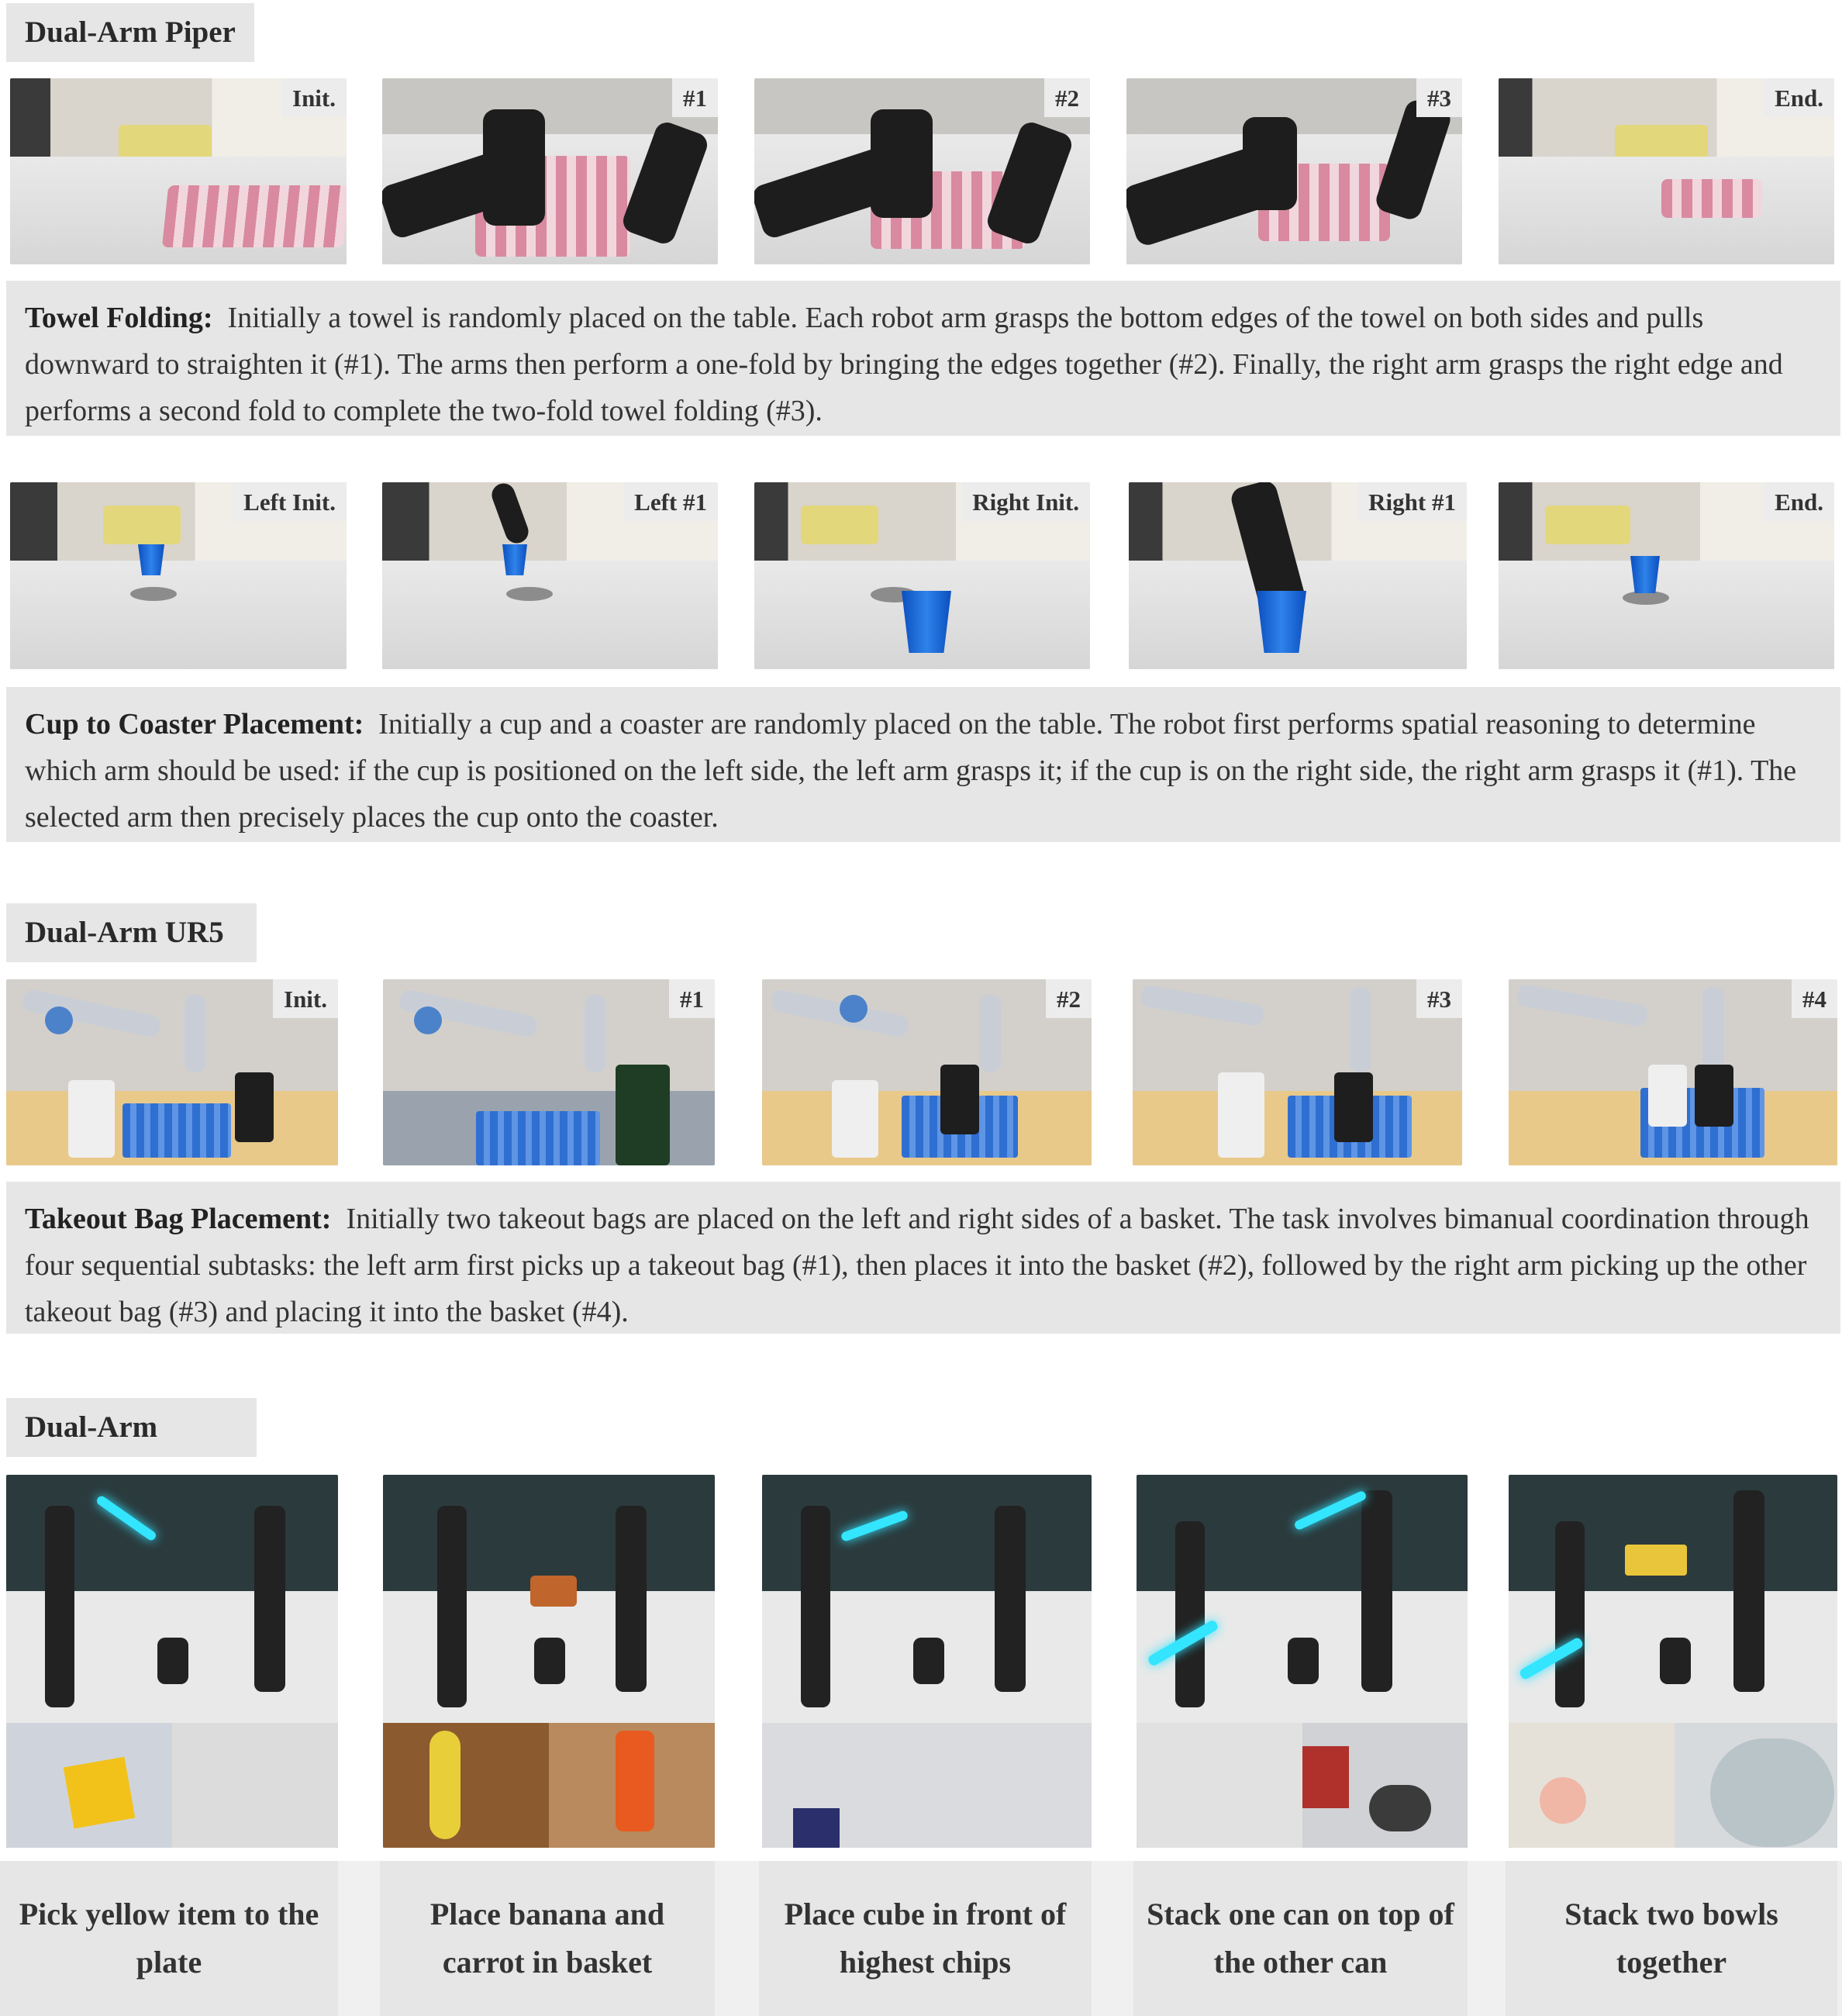 The width and height of the screenshot is (1842, 2016). What do you see at coordinates (1814, 998) in the screenshot?
I see `frame-label: #4` at bounding box center [1814, 998].